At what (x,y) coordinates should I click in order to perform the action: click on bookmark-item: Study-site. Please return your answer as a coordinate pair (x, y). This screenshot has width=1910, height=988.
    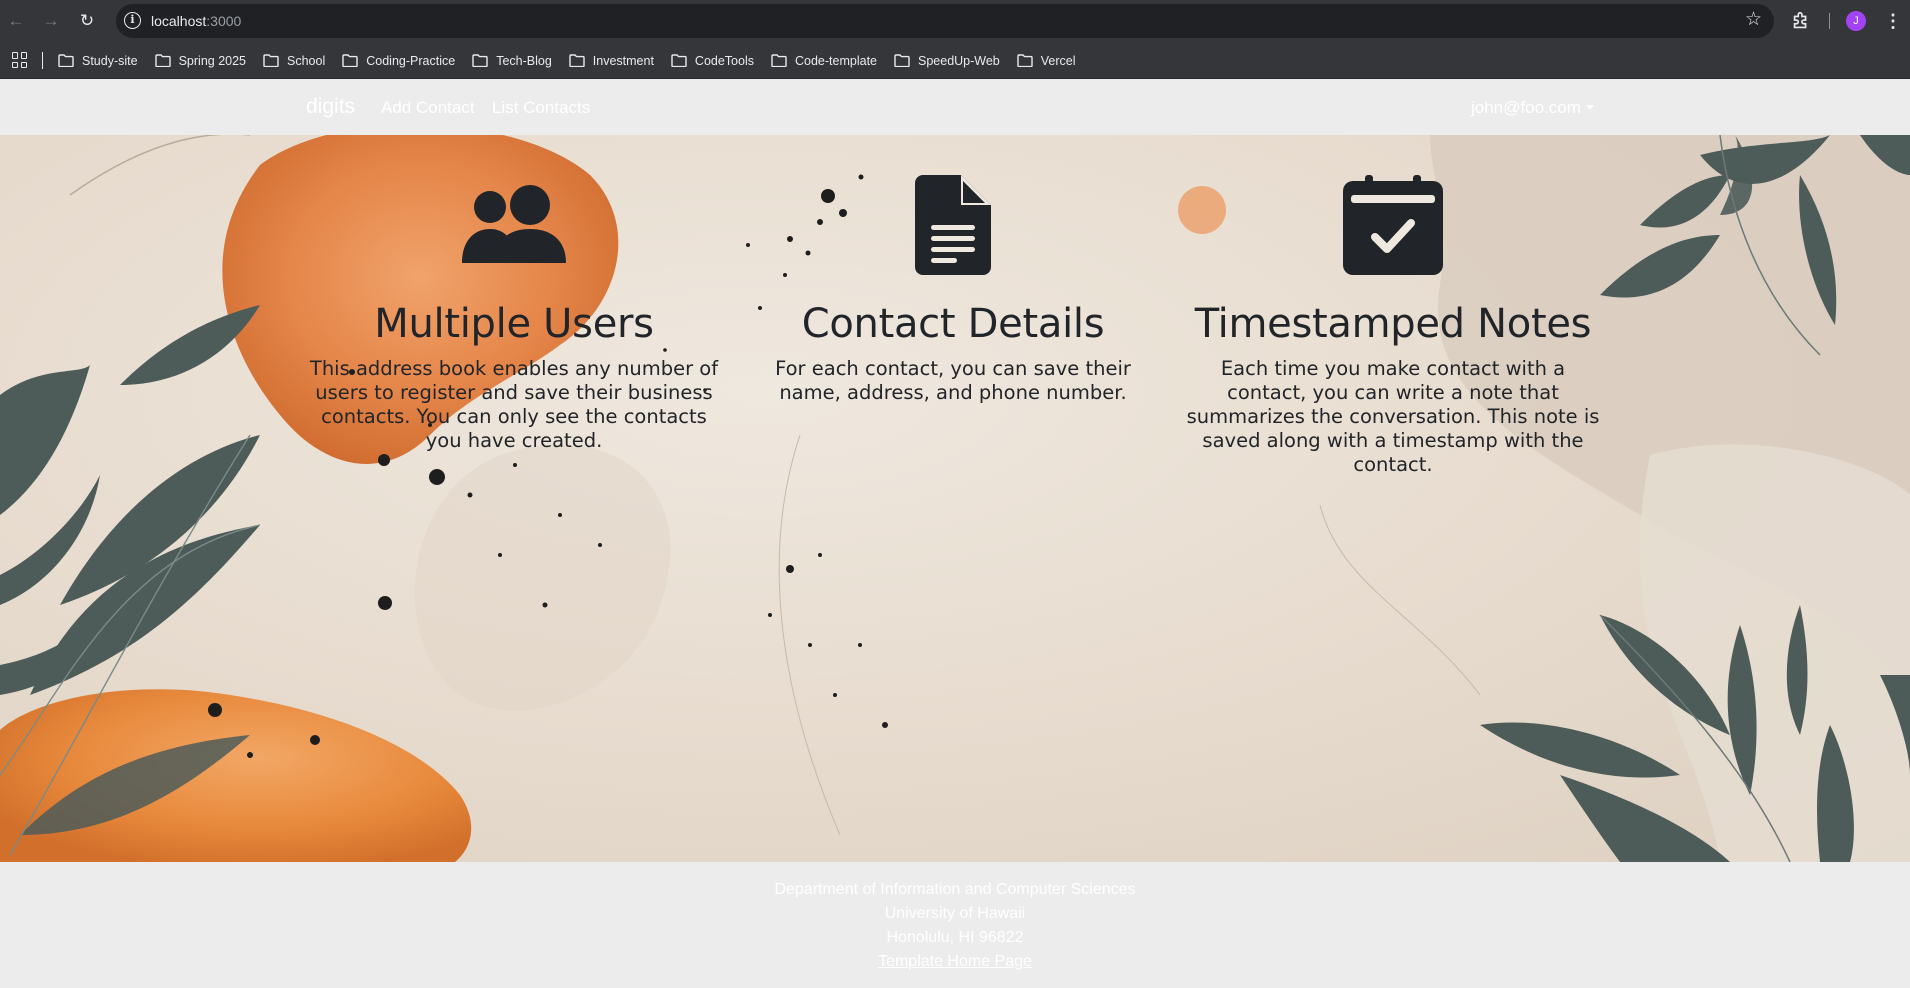
    Looking at the image, I should click on (98, 61).